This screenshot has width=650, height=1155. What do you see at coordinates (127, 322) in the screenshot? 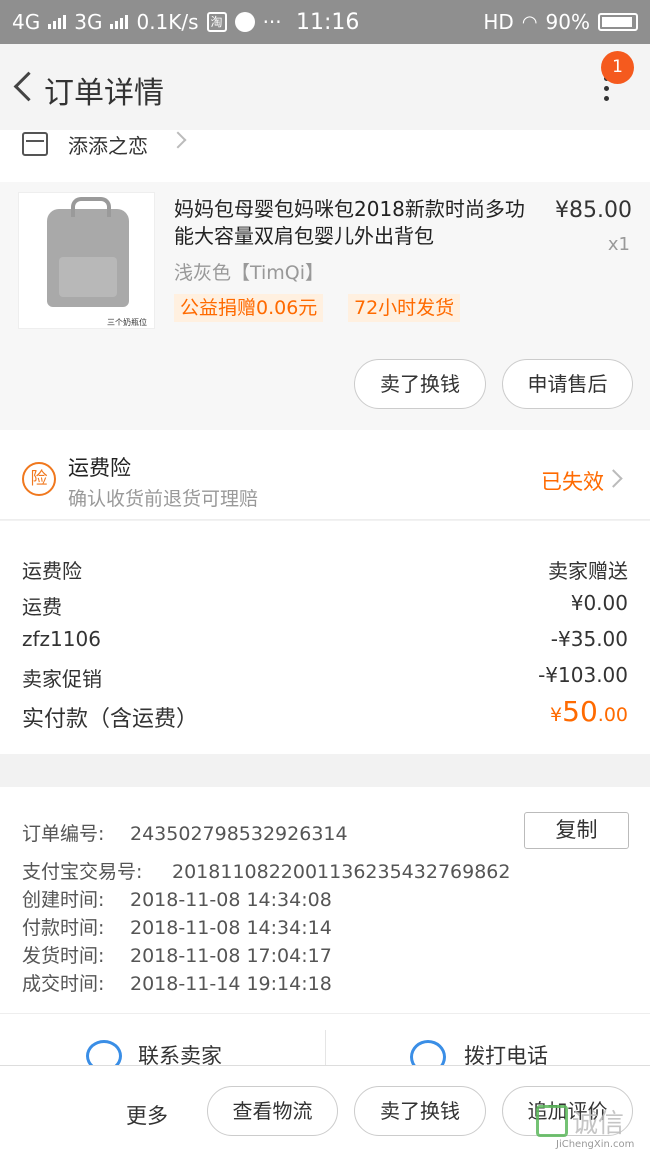
I see `product-image-caption: 三个奶瓶位` at bounding box center [127, 322].